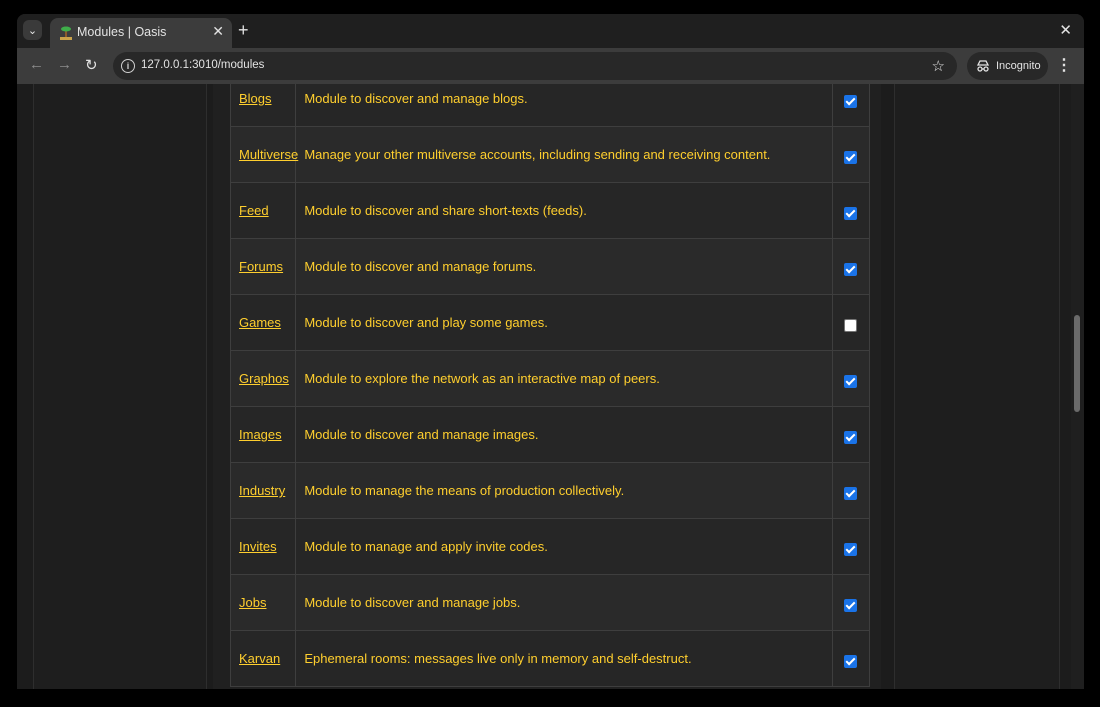 This screenshot has height=707, width=1100. Describe the element at coordinates (36, 64) in the screenshot. I see `back-icon: ←` at that location.